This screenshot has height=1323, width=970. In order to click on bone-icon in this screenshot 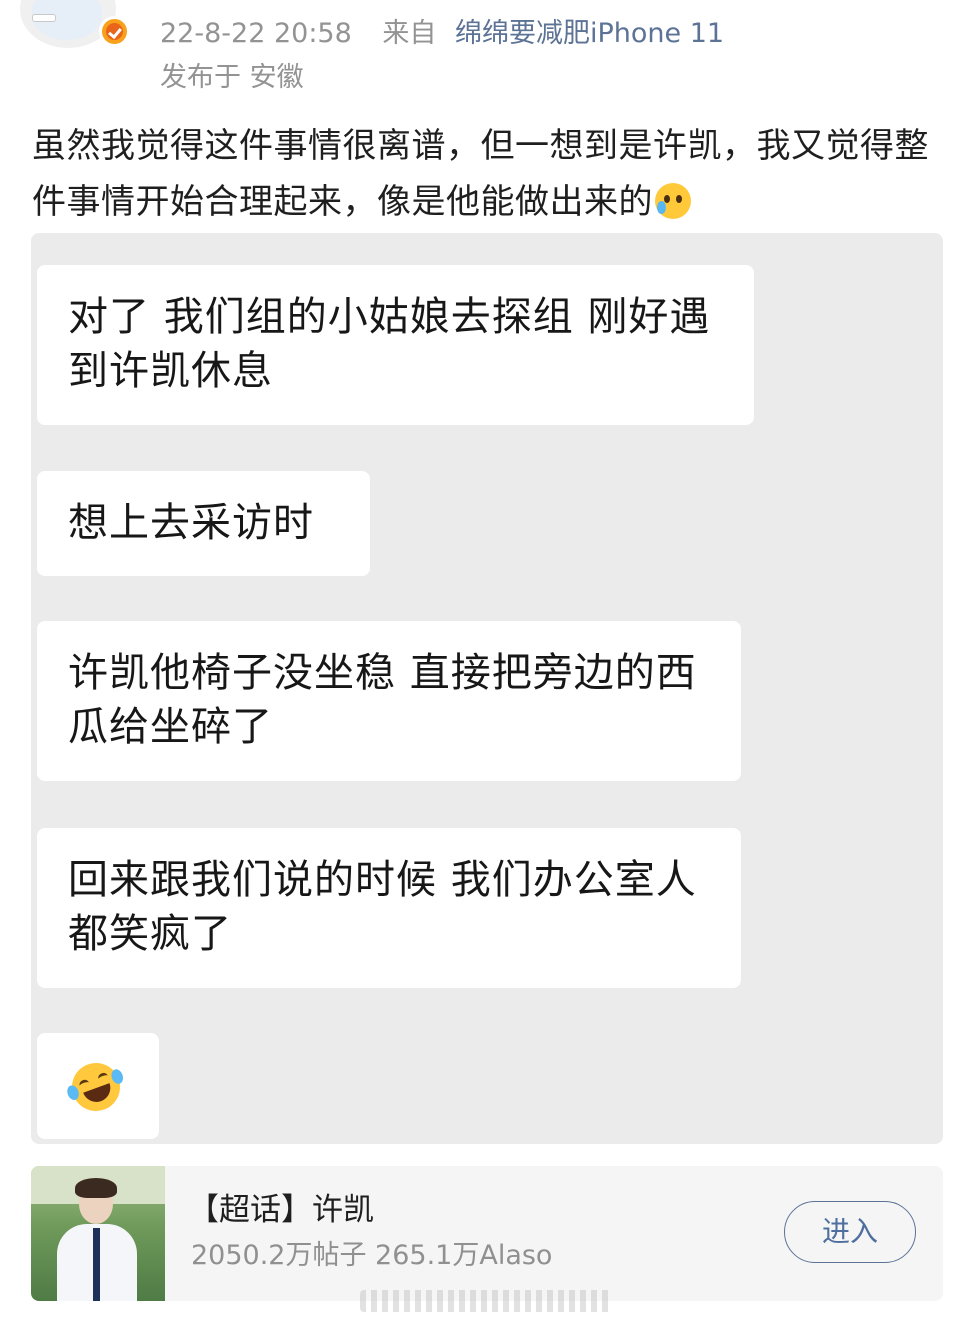, I will do `click(44, 18)`.